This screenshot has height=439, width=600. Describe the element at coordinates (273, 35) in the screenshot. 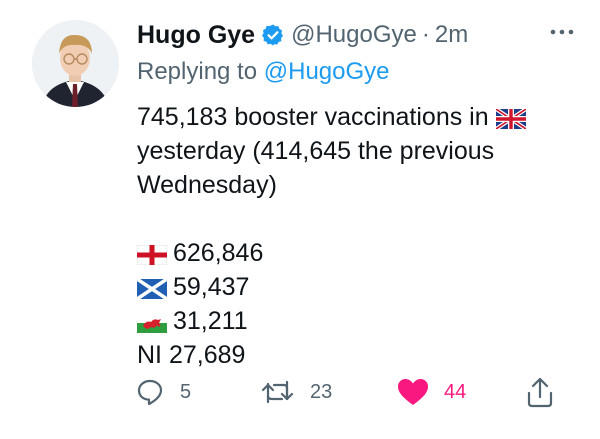

I see `verified-badge-icon` at that location.